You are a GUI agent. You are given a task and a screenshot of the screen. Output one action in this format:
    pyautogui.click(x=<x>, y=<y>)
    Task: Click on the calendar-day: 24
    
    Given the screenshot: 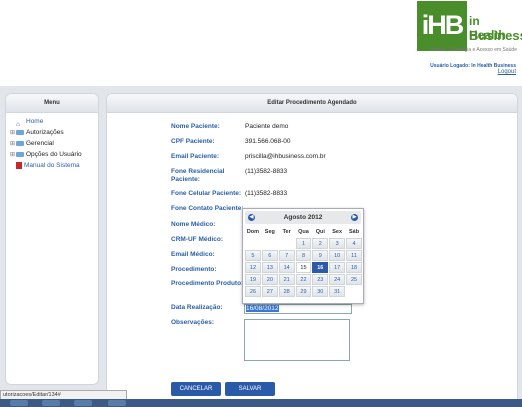 What is the action you would take?
    pyautogui.click(x=337, y=279)
    